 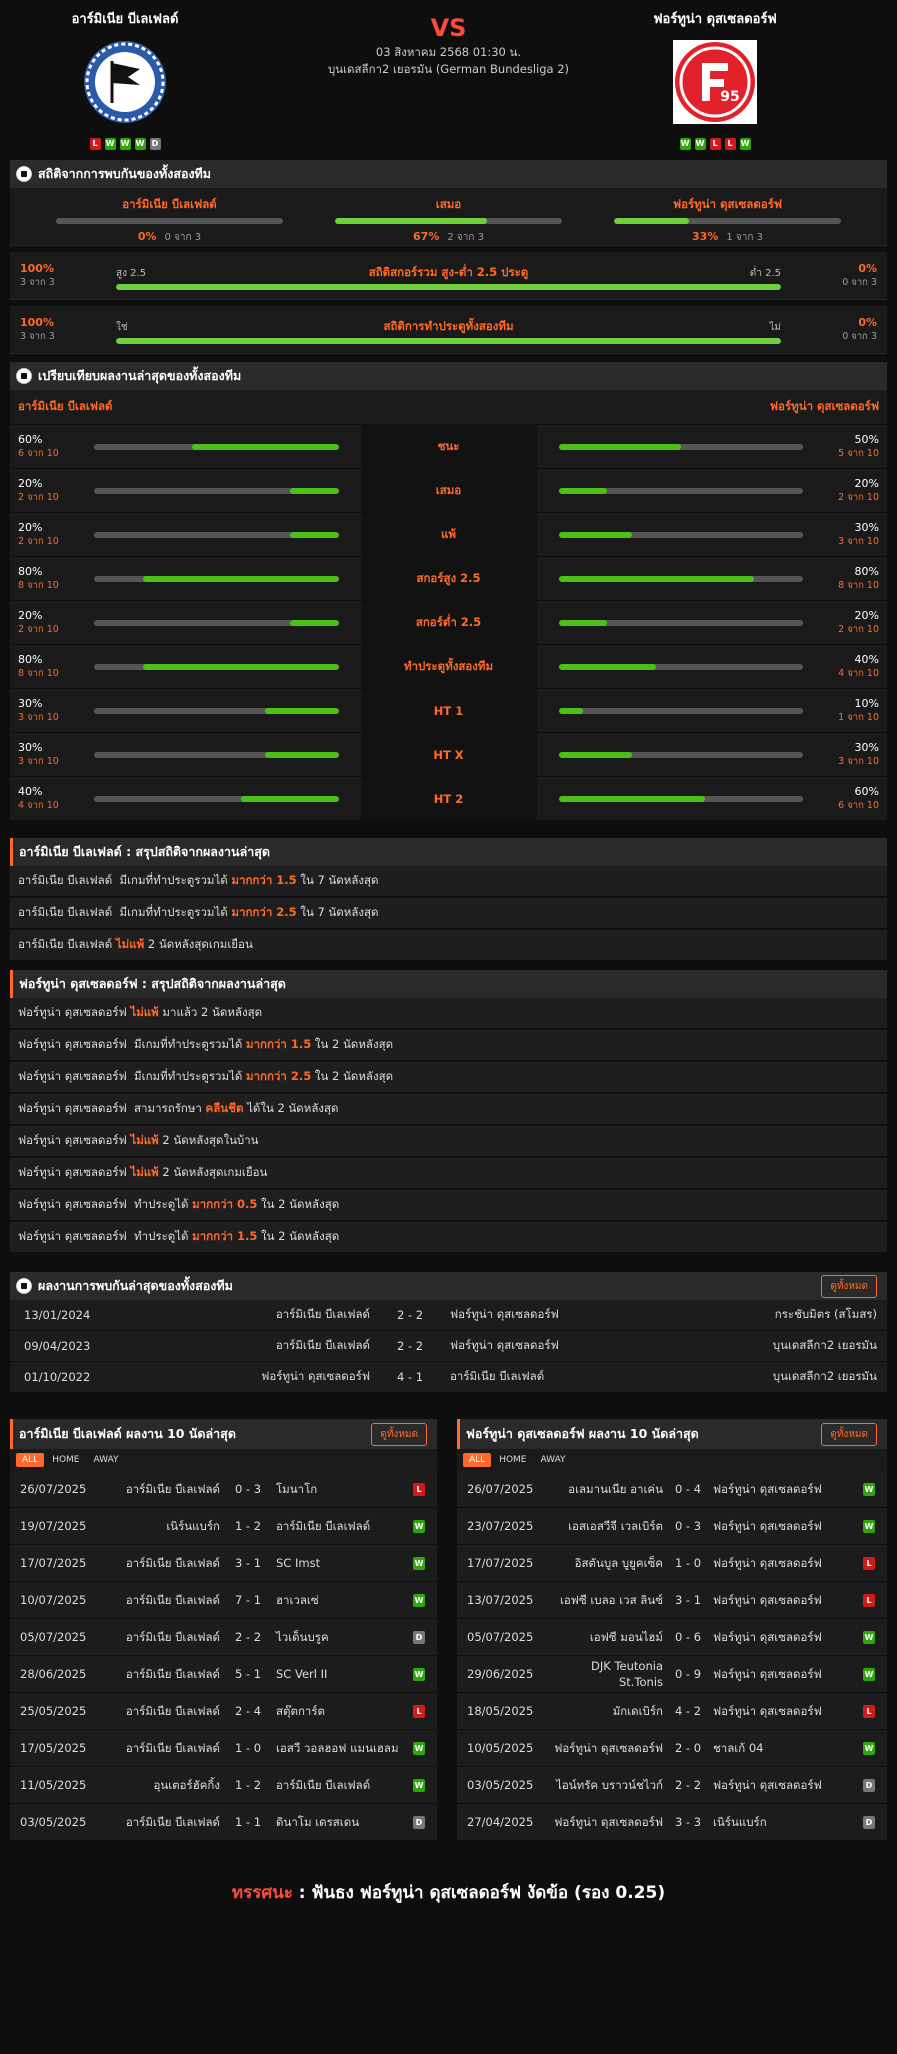 What do you see at coordinates (859, 282) in the screenshot?
I see `ou-right-count: 0 จาก 3` at bounding box center [859, 282].